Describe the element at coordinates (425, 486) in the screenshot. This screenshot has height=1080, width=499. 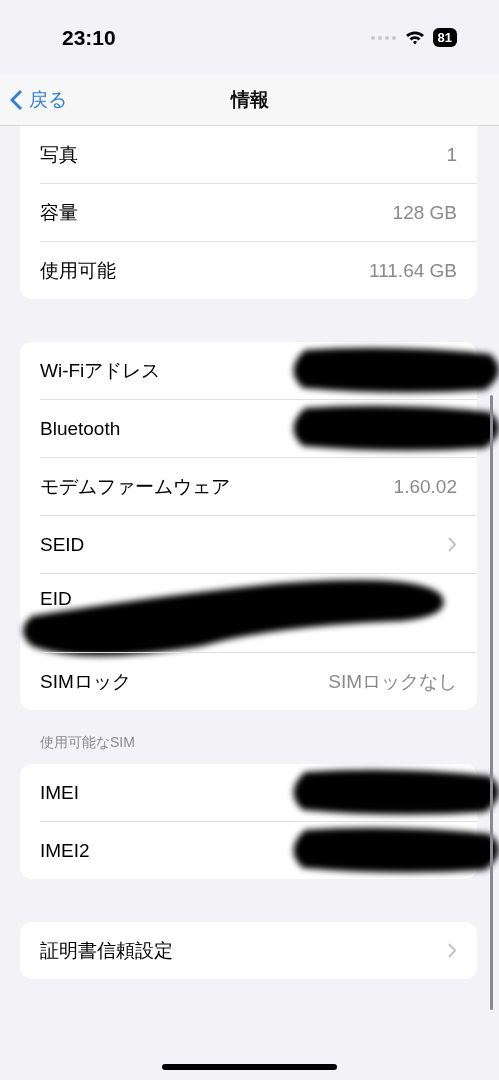
I see `row-value: 1.60.02` at that location.